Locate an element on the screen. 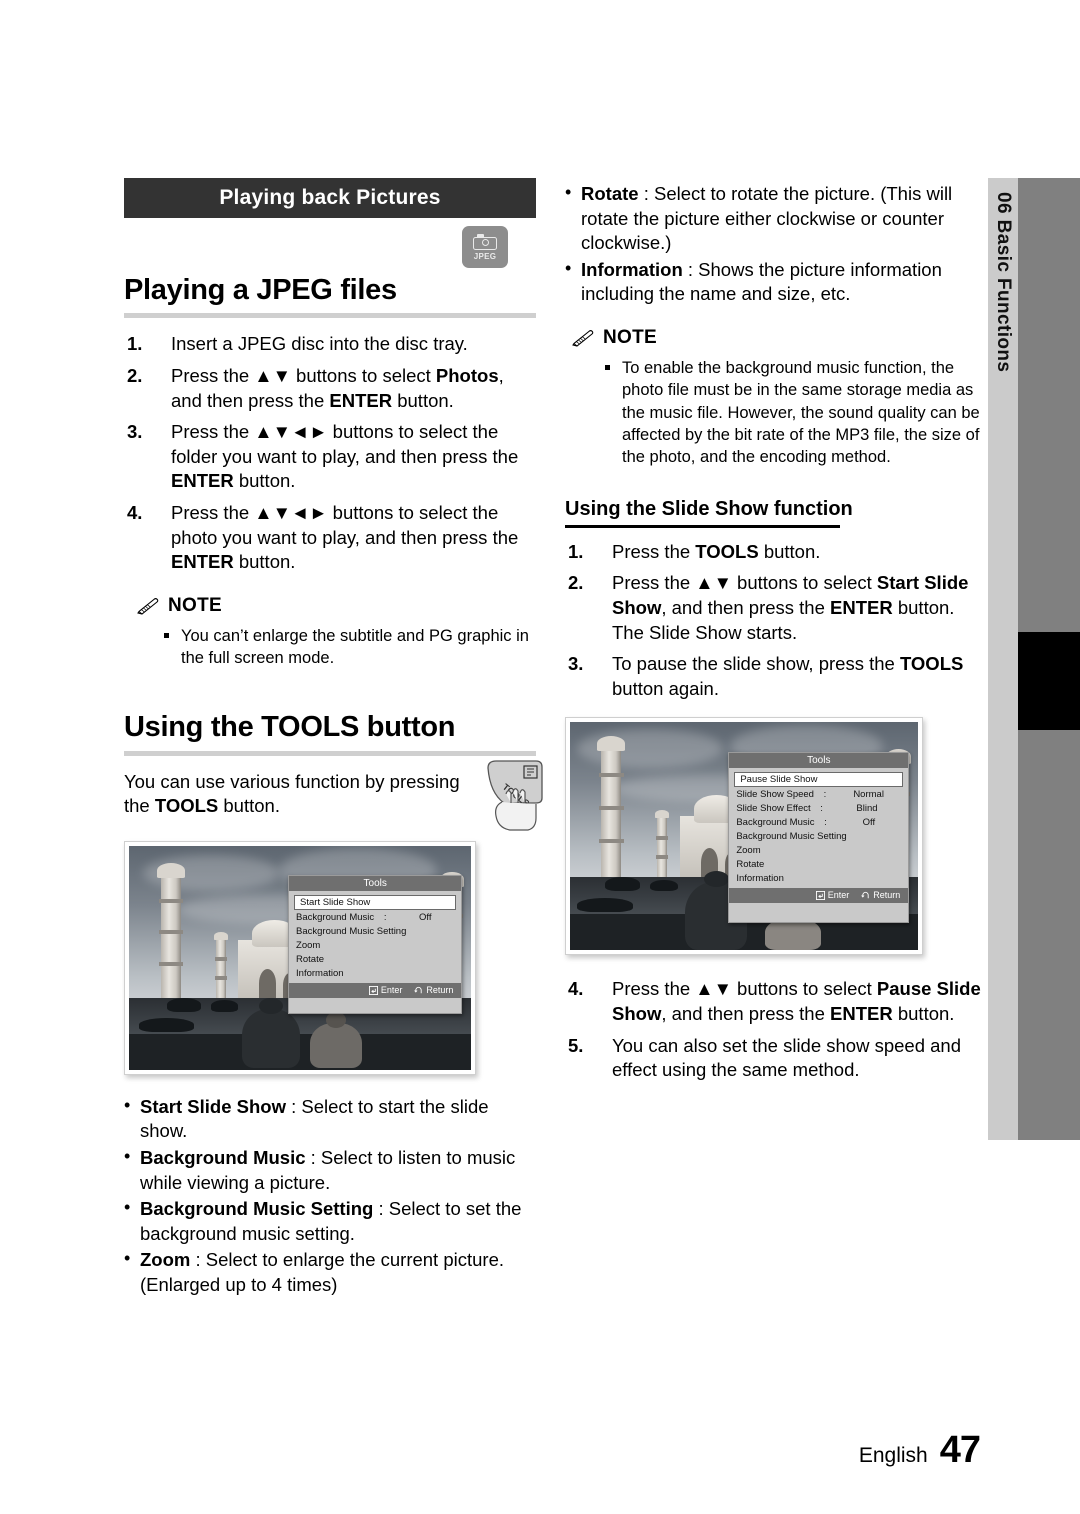 This screenshot has width=1080, height=1514. osd-title-left: Tools is located at coordinates (375, 883).